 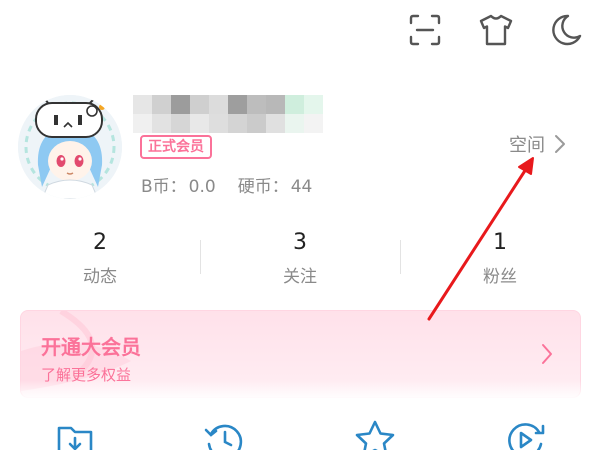 I want to click on coin-balance: B币： 0.0 硬币： 44, so click(x=227, y=184).